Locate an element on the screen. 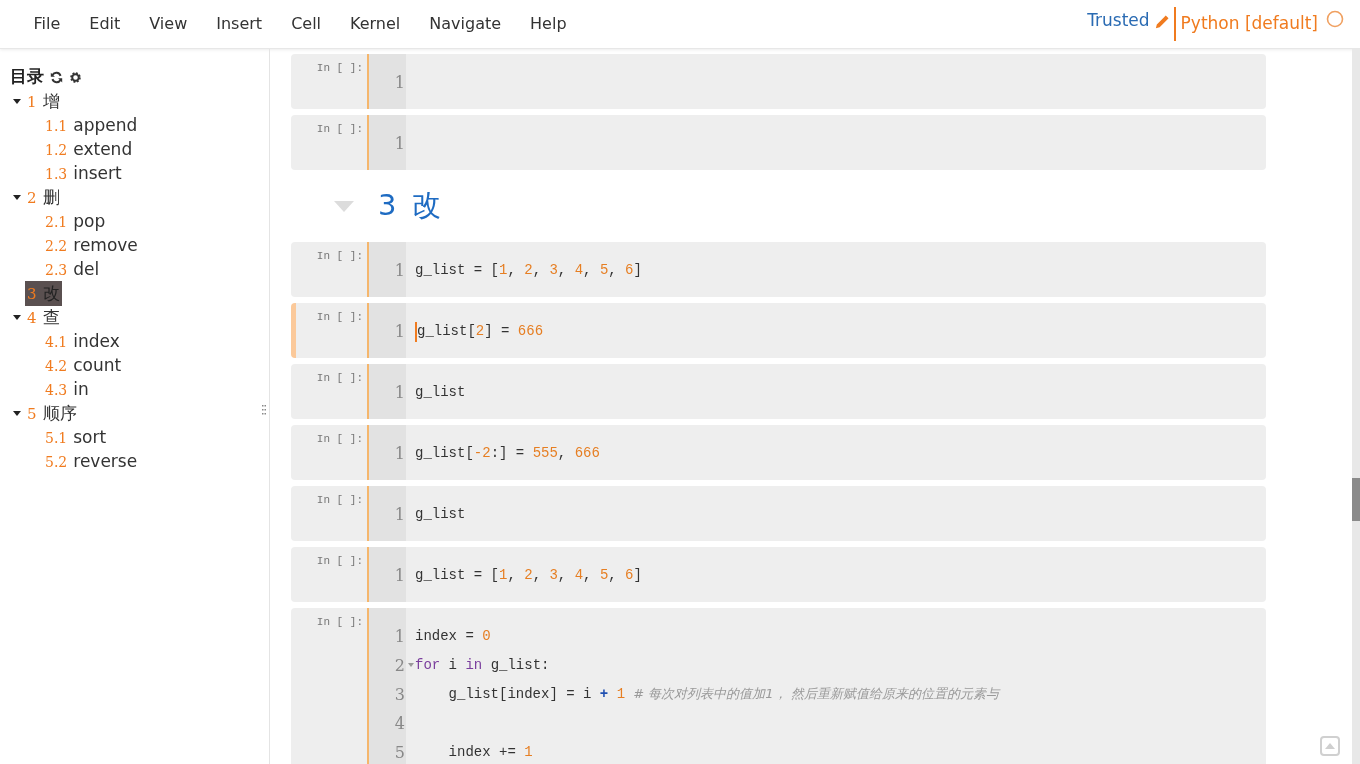  menu-item: Cell is located at coordinates (306, 24).